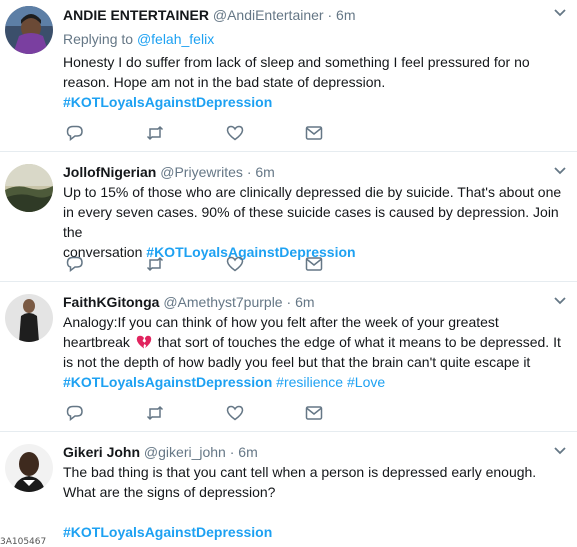 This screenshot has height=547, width=577. I want to click on user-handle: @Amethyst7purple, so click(222, 302).